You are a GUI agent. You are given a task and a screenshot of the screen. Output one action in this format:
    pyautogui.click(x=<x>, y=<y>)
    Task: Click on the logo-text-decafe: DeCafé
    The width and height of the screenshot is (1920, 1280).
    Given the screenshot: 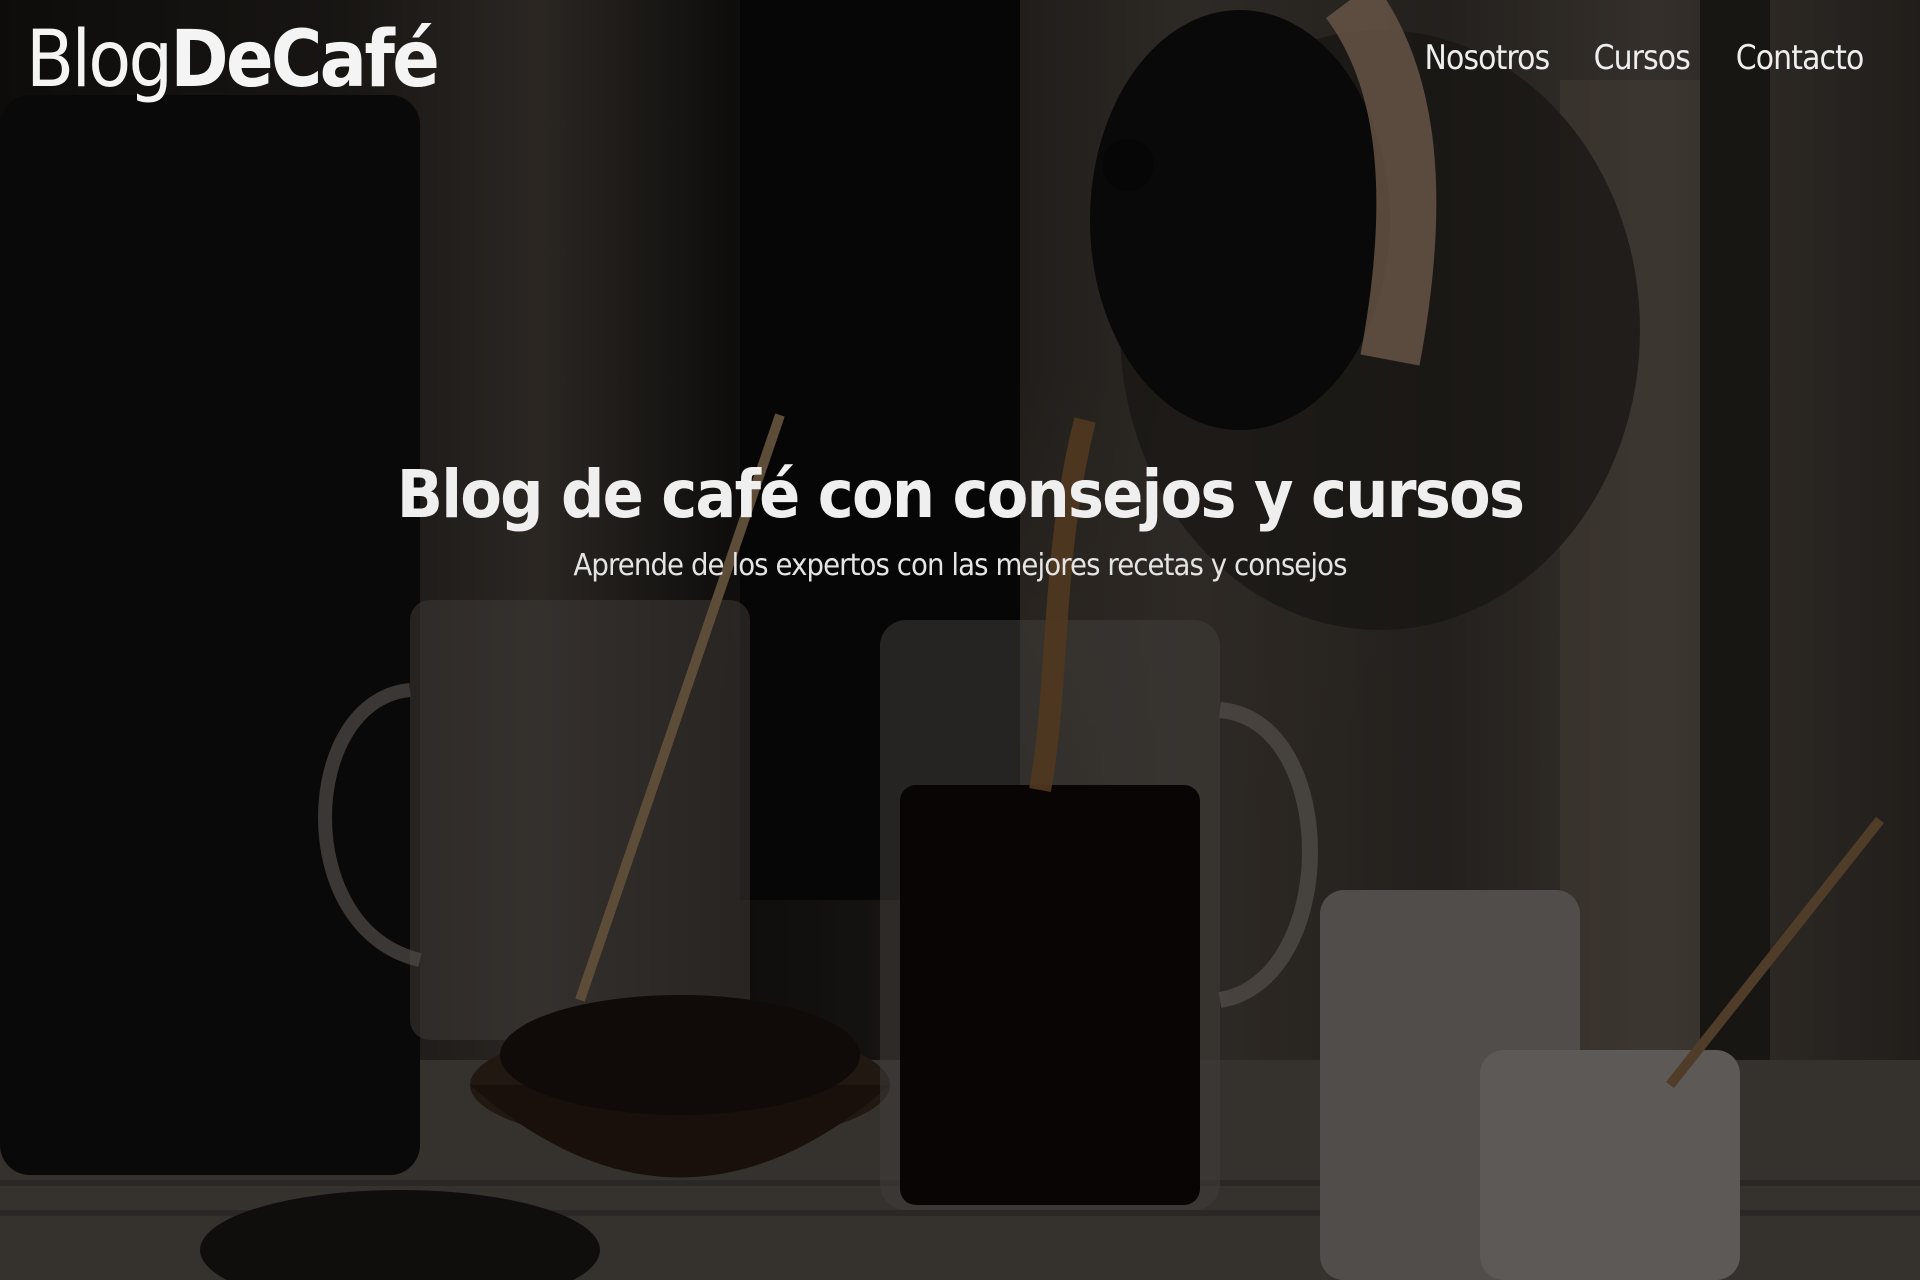 What is the action you would take?
    pyautogui.click(x=304, y=60)
    